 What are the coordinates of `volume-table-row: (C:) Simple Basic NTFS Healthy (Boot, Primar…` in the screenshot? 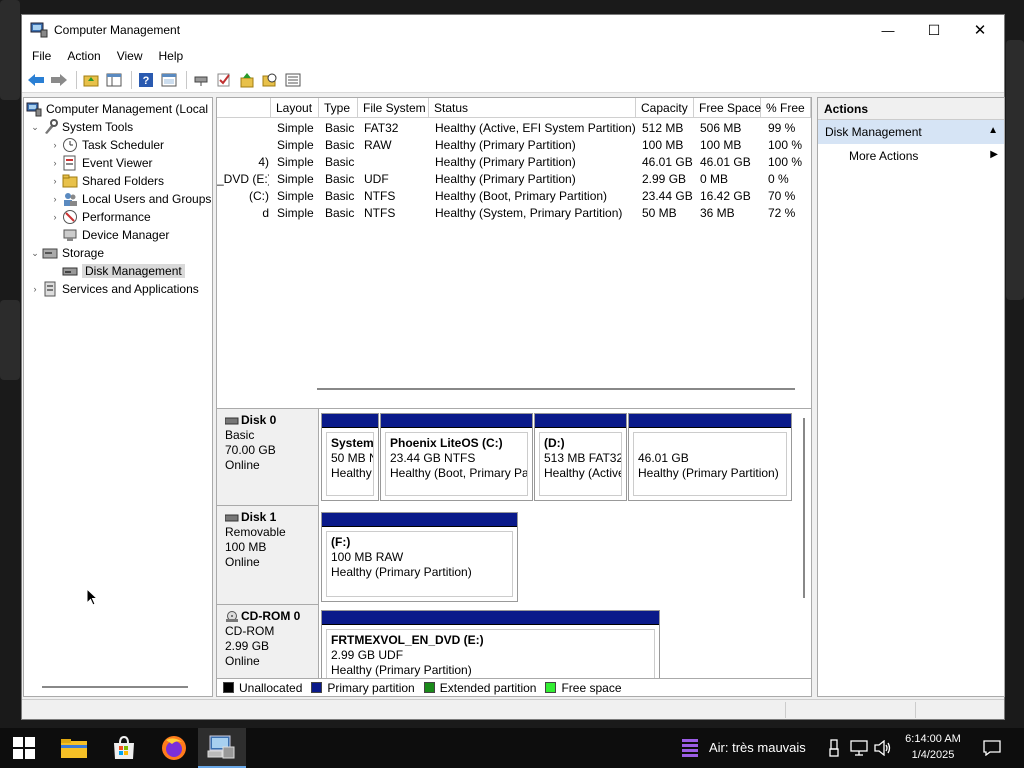 It's located at (514, 195).